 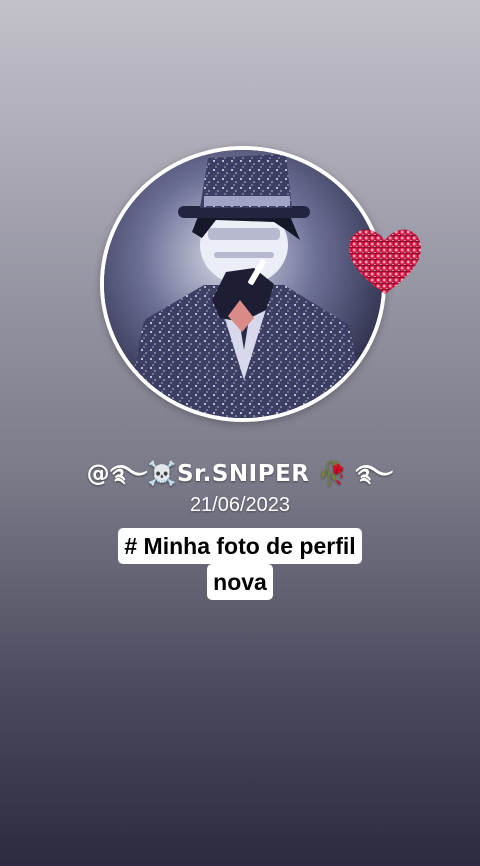 I want to click on caption-line-2: nova, so click(x=240, y=582).